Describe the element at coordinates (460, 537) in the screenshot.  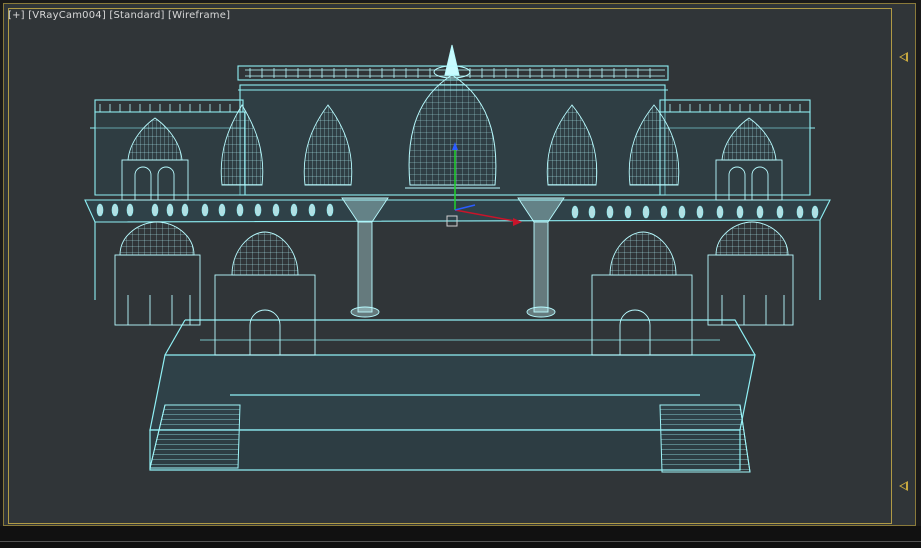
I see `viewport-bottom-bar` at that location.